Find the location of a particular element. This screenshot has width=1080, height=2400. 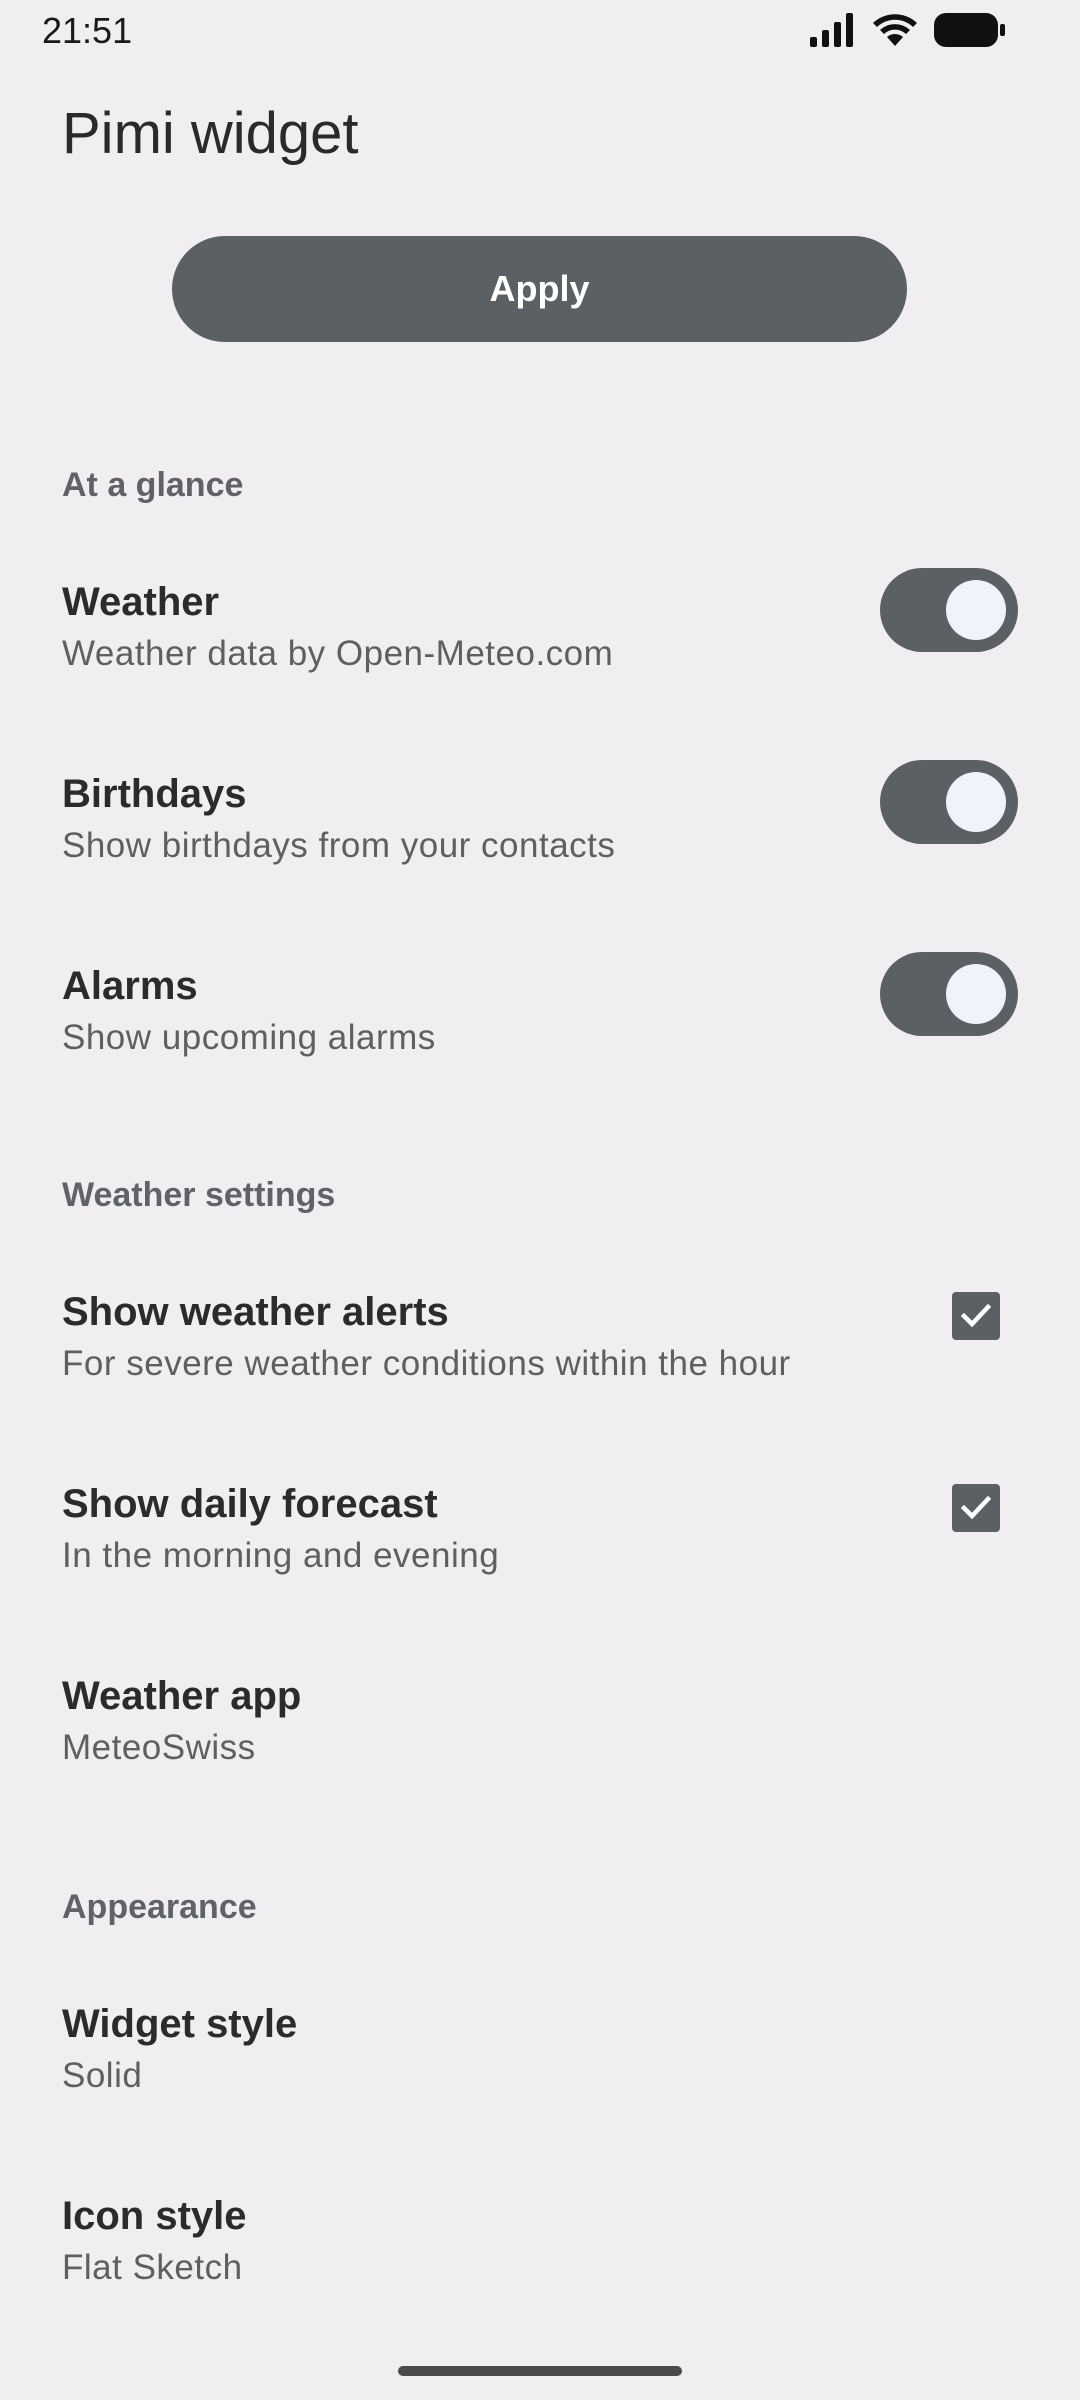

section-header-appearance: Appearance is located at coordinates (159, 1907).